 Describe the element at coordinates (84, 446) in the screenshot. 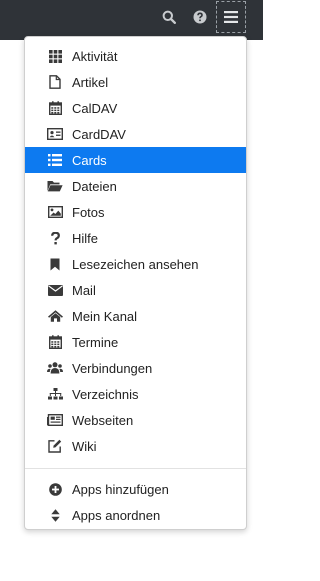

I see `menu-item-label: Wiki` at that location.